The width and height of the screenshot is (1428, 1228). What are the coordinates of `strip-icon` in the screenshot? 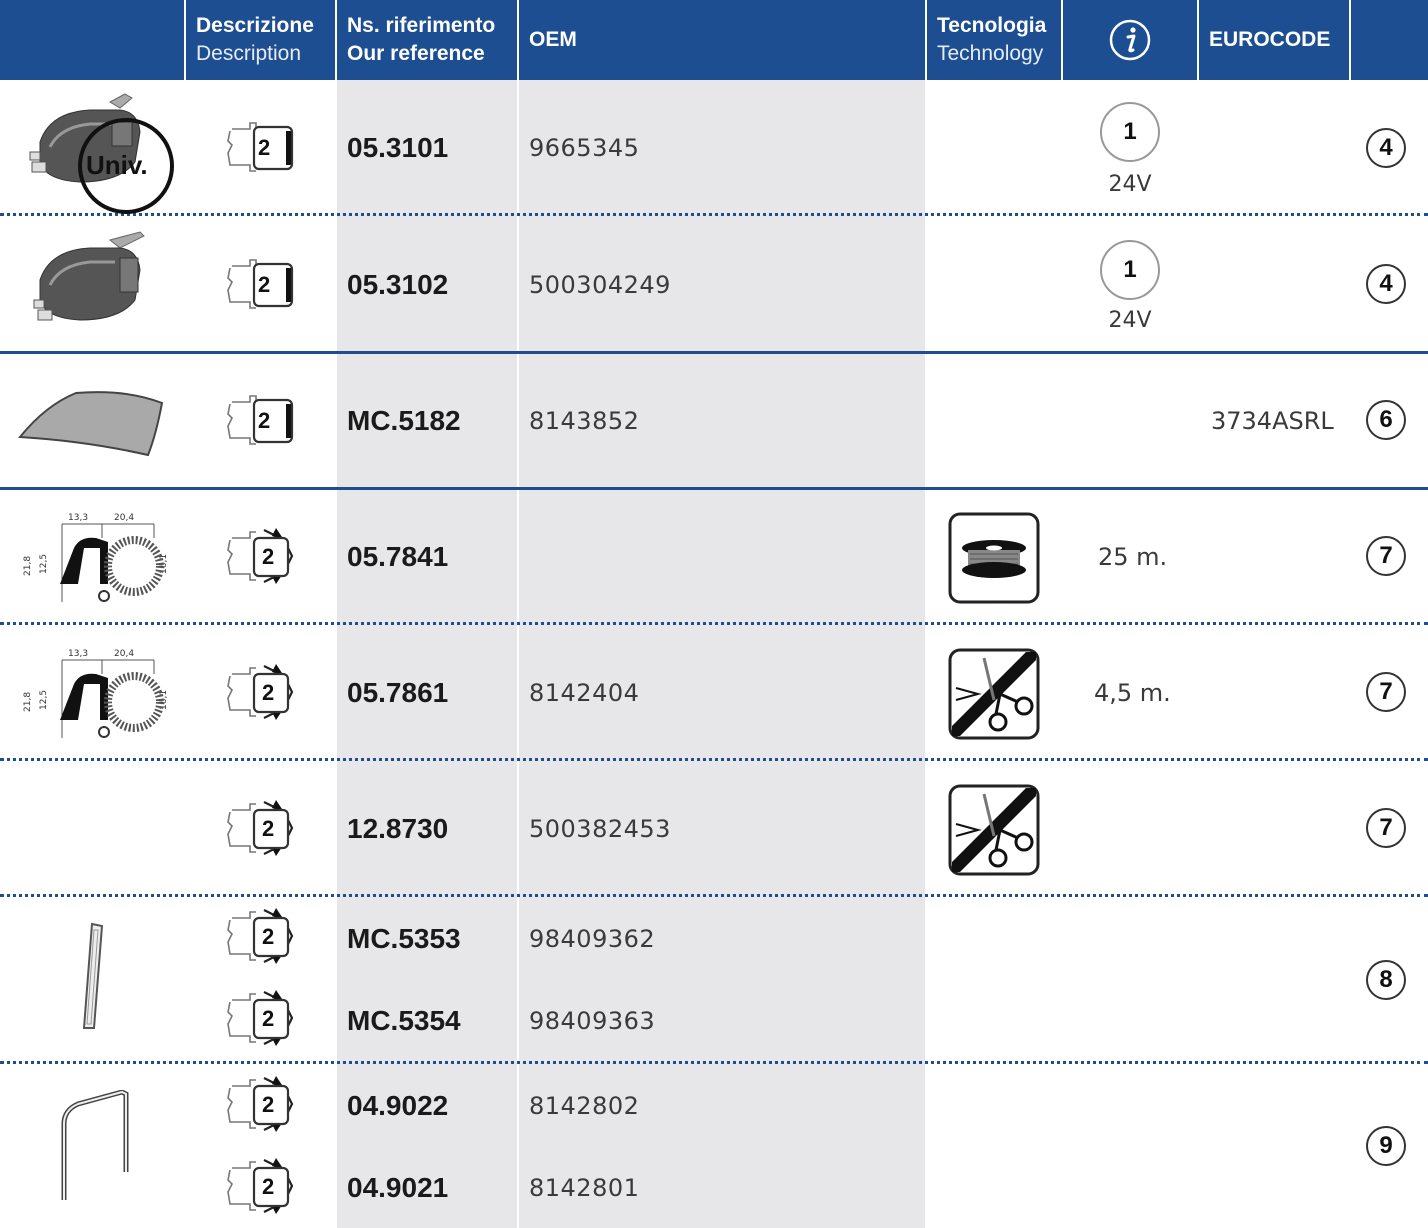 It's located at (93, 975).